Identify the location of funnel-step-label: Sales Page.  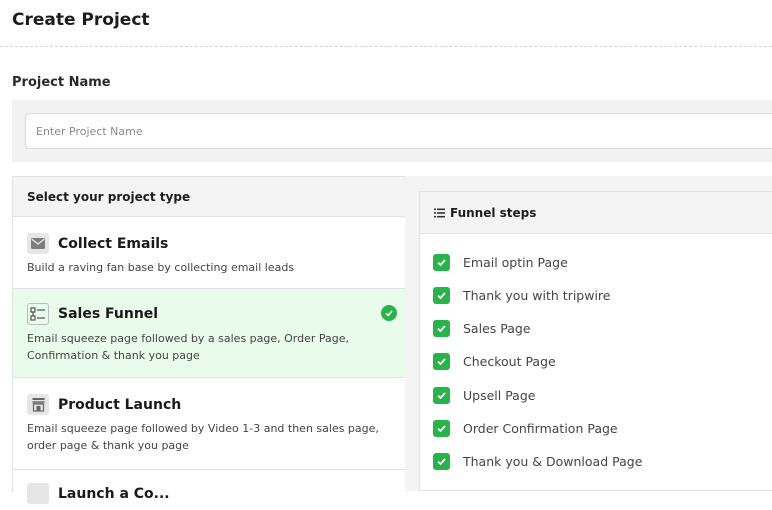
(497, 328).